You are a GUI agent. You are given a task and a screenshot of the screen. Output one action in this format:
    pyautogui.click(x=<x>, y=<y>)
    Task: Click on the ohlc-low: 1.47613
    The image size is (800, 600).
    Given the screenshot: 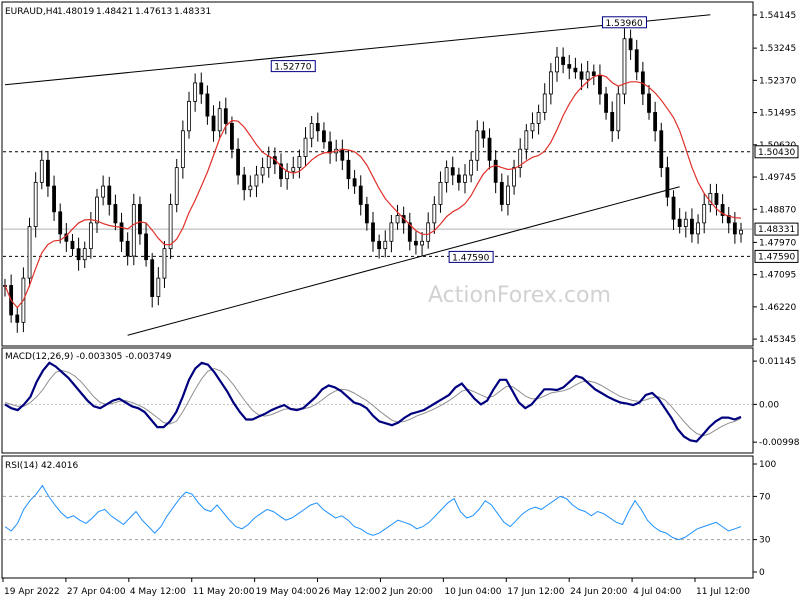 What is the action you would take?
    pyautogui.click(x=153, y=12)
    